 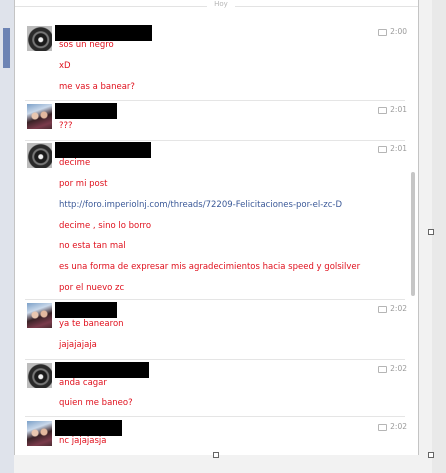 I want to click on message-time: 2:00, so click(x=392, y=31).